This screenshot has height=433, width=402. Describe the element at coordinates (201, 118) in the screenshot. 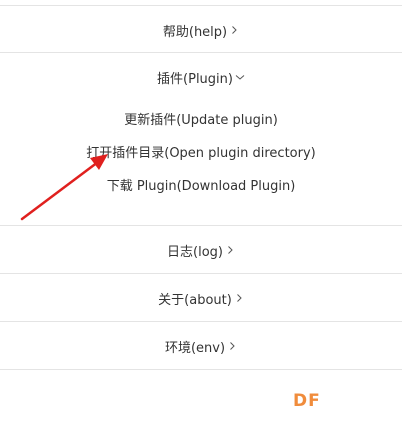

I see `submenu-item-update-plugin: 更新插件(Update plugin)` at that location.